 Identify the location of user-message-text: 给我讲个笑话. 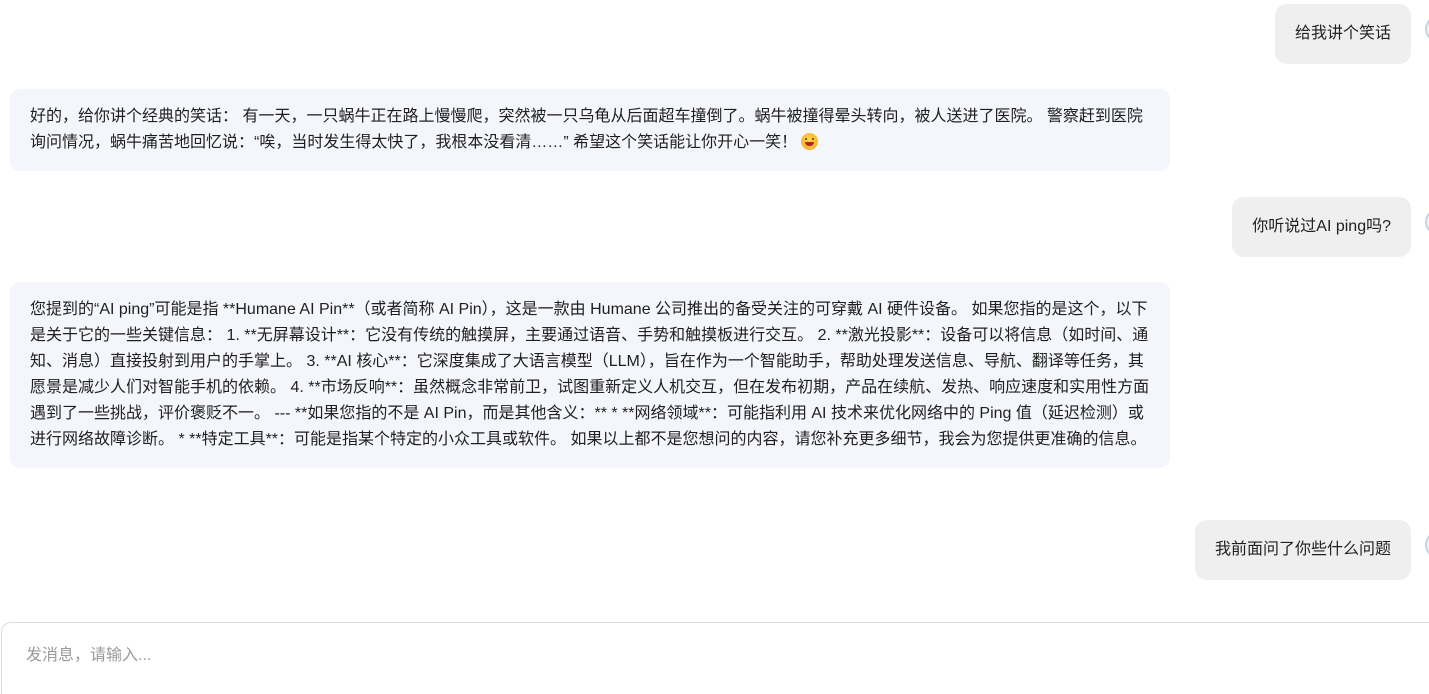
(1342, 33).